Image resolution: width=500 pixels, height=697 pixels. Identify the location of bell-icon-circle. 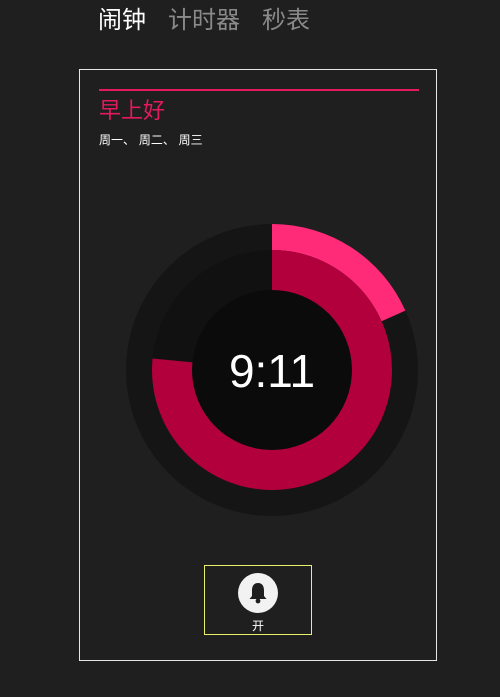
(258, 593).